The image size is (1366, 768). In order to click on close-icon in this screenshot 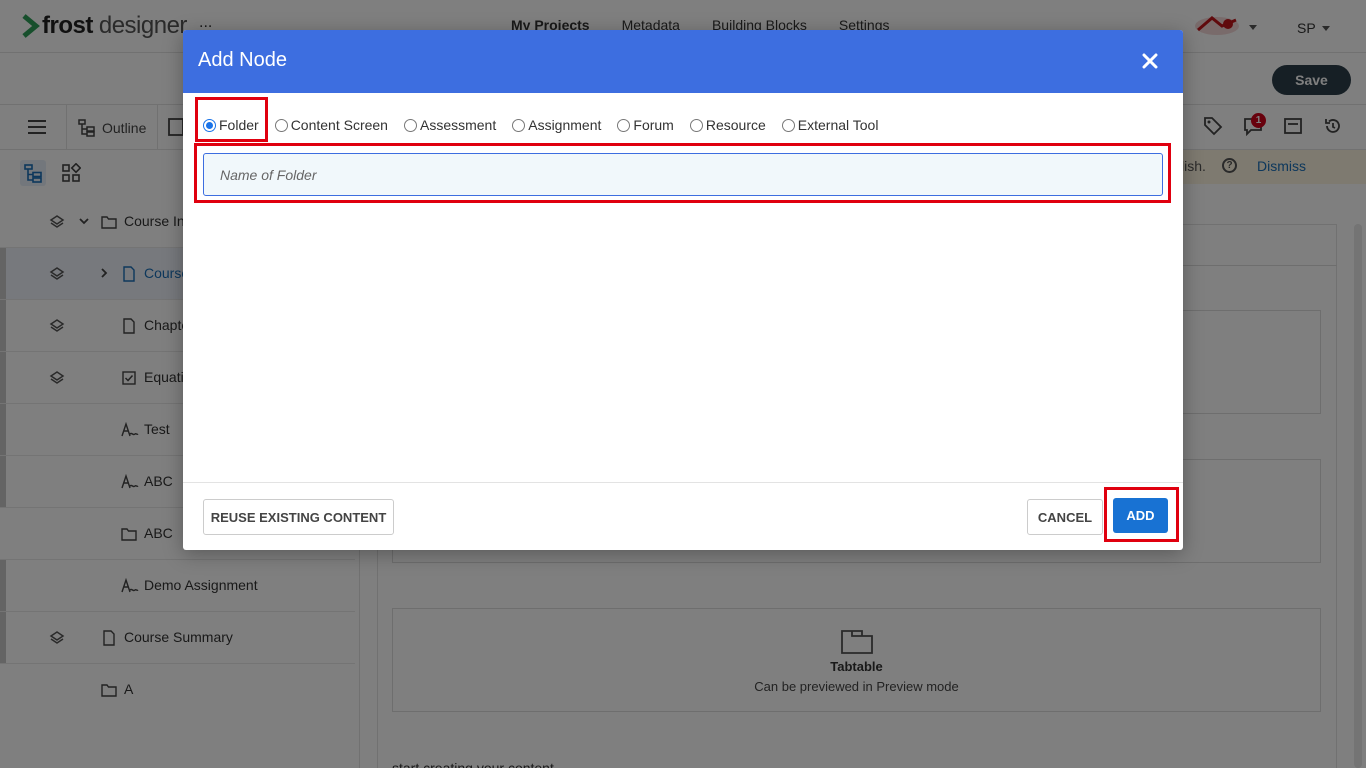, I will do `click(1150, 61)`.